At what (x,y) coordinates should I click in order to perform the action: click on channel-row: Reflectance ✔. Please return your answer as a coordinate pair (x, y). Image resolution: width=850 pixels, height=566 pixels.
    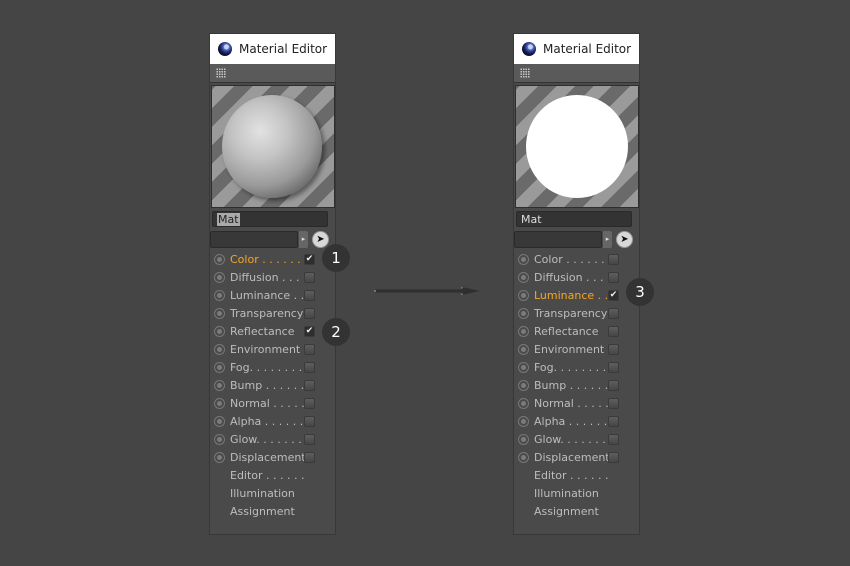
    Looking at the image, I should click on (272, 331).